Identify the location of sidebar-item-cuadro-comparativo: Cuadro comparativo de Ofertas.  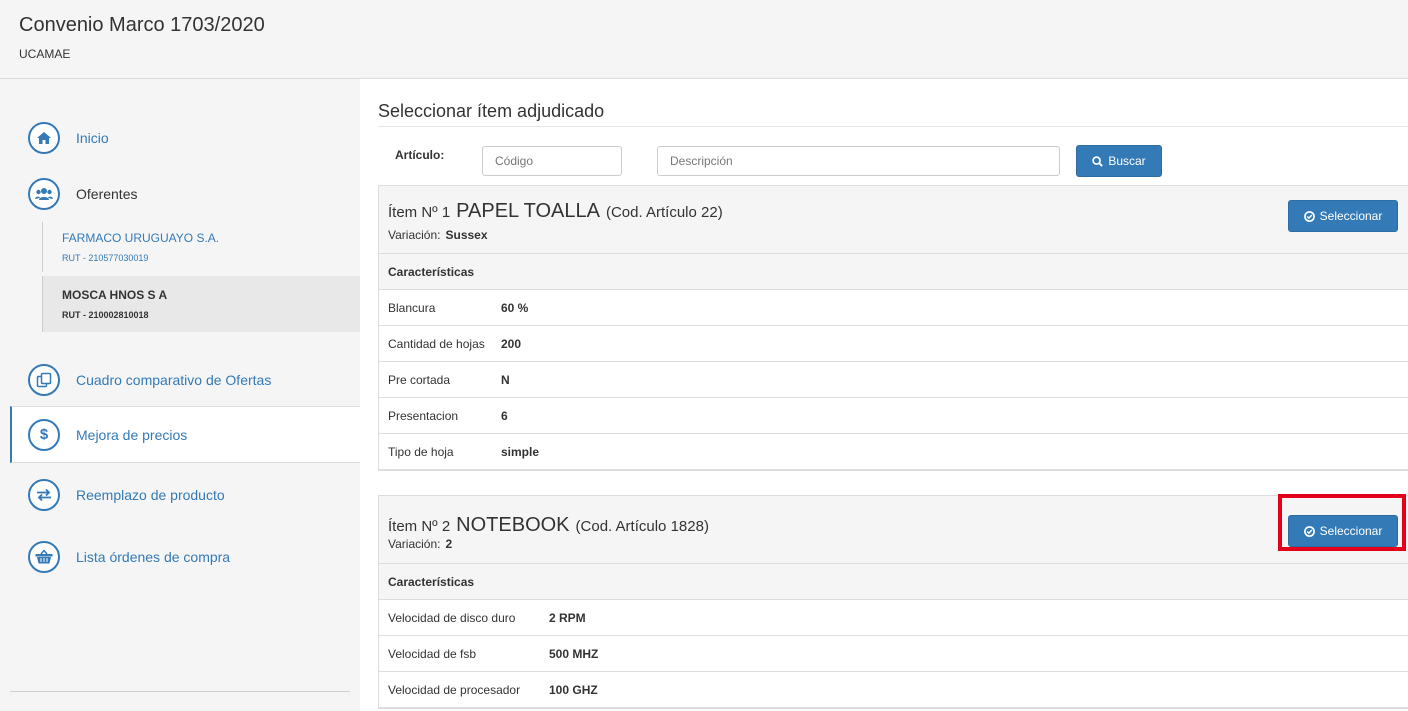
(185, 380).